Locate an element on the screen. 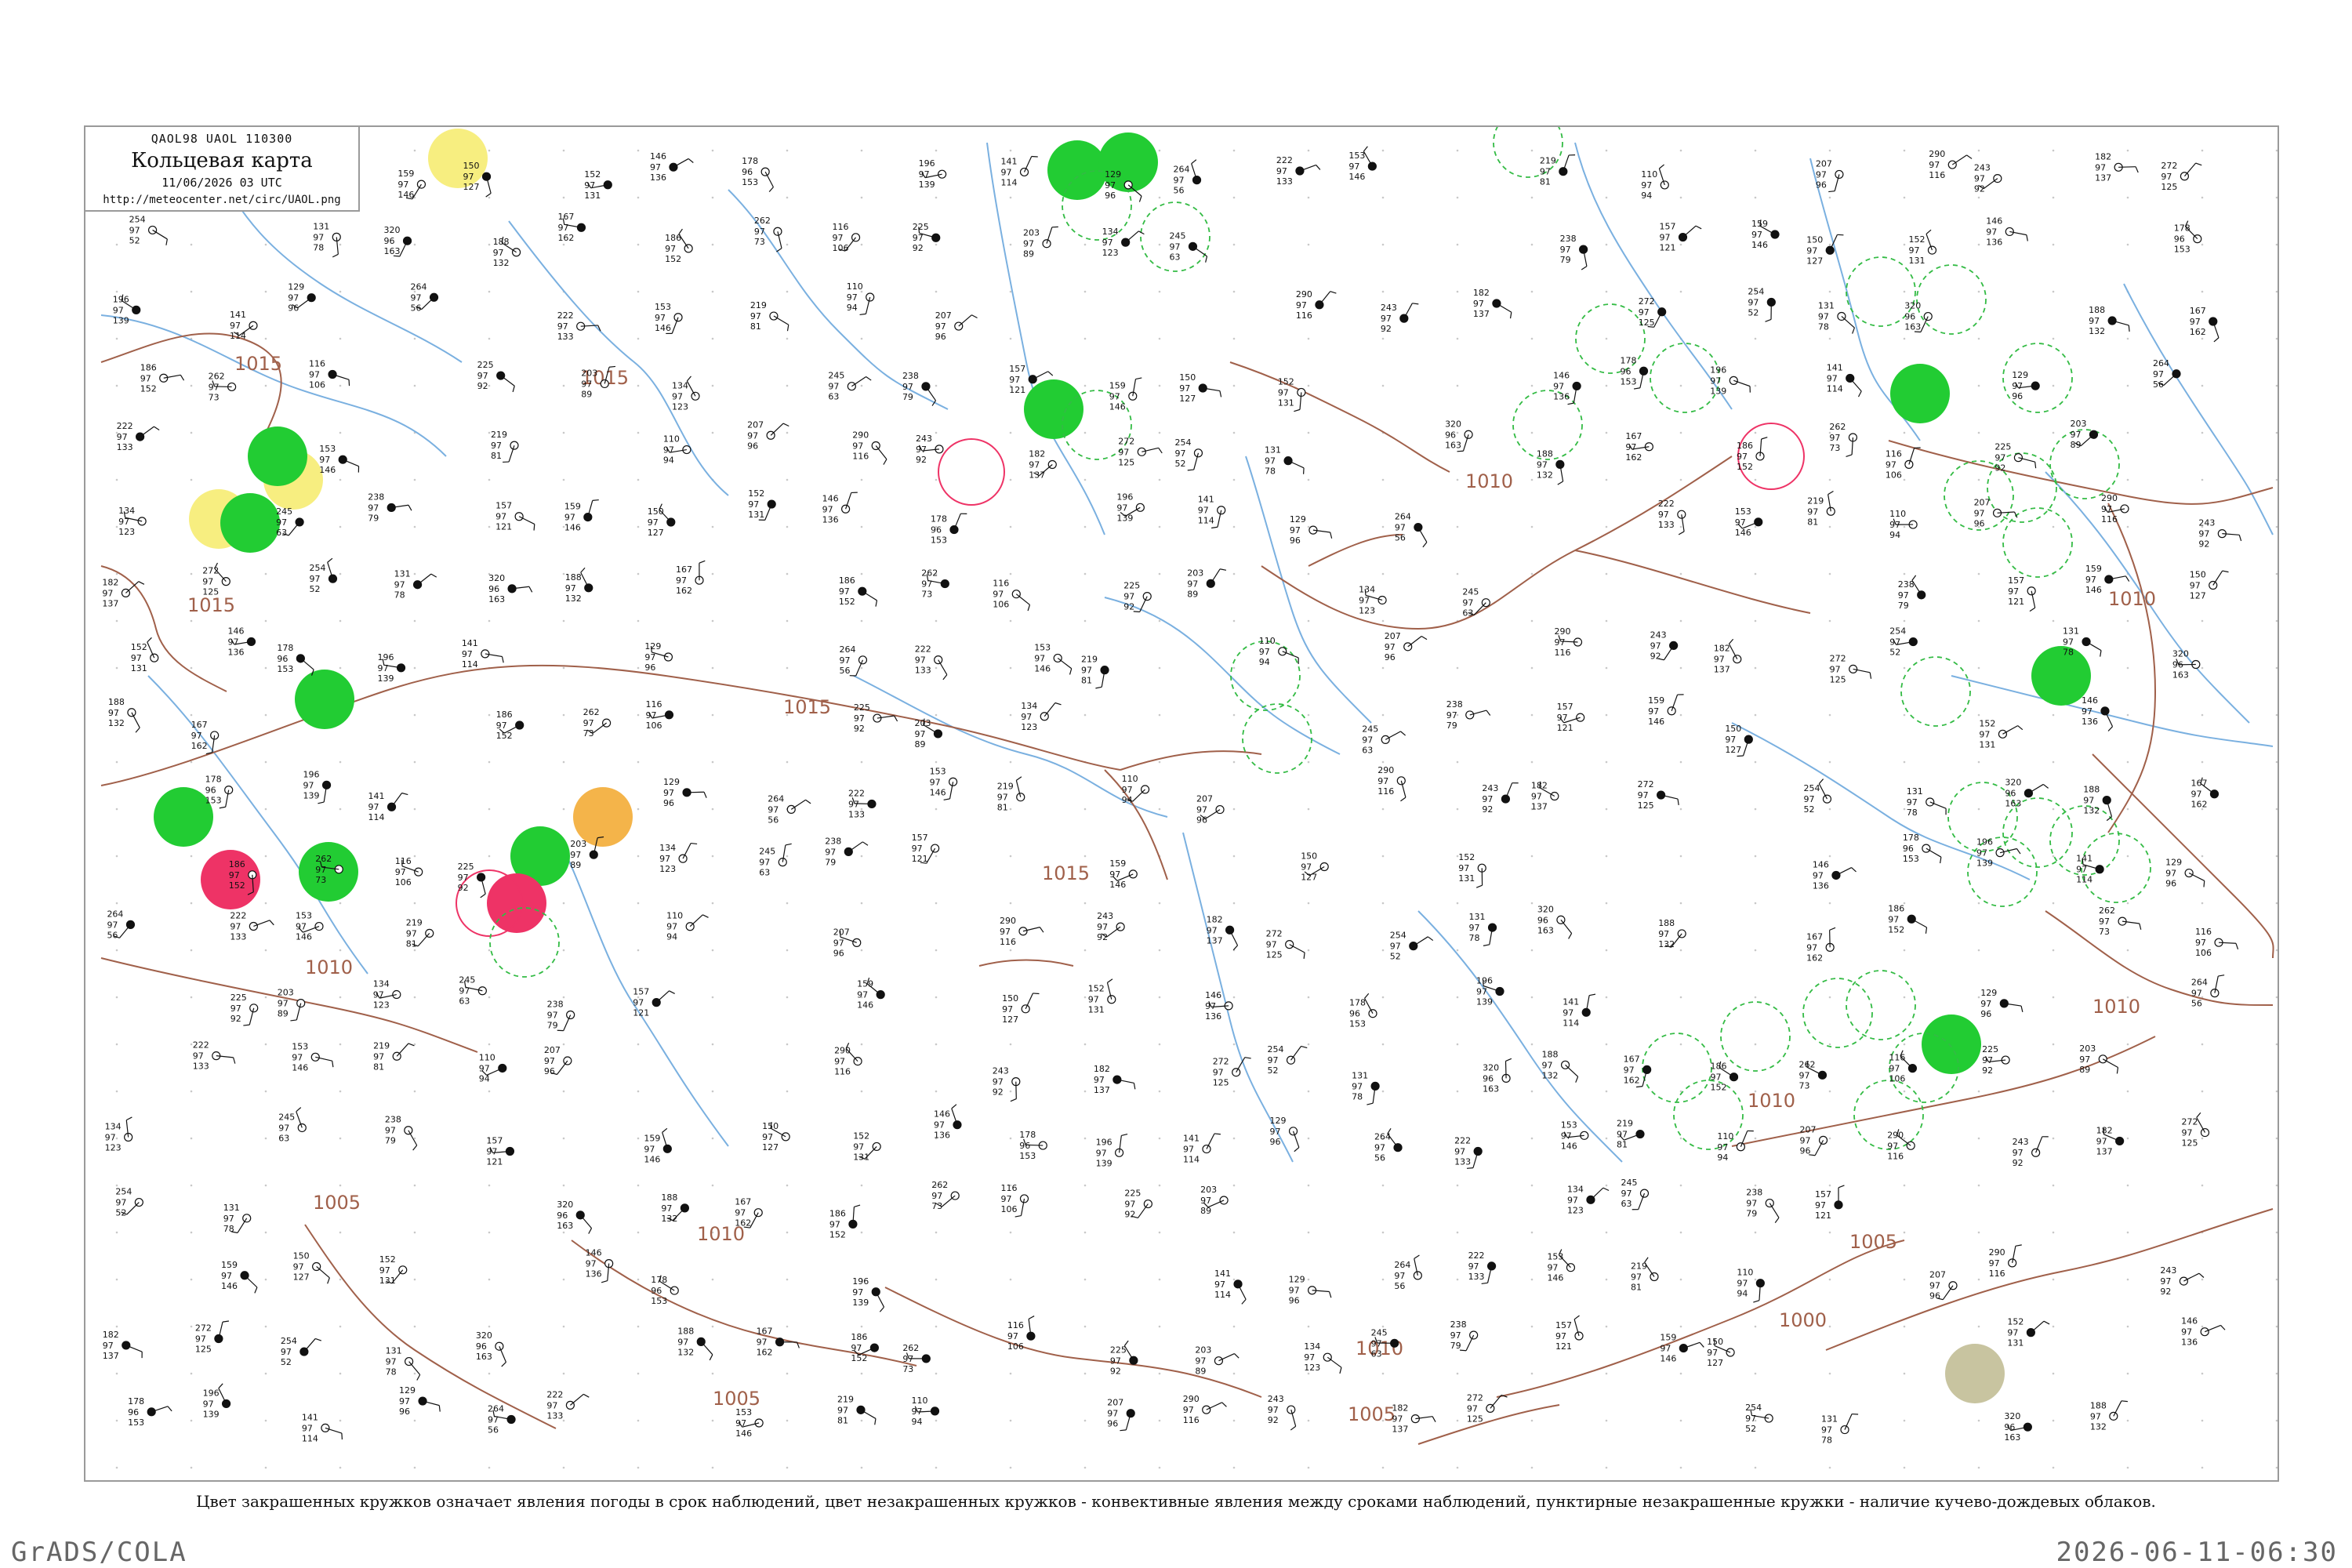 This screenshot has height=1568, width=2352. station-plot: 17896153 is located at coordinates (1922, 848).